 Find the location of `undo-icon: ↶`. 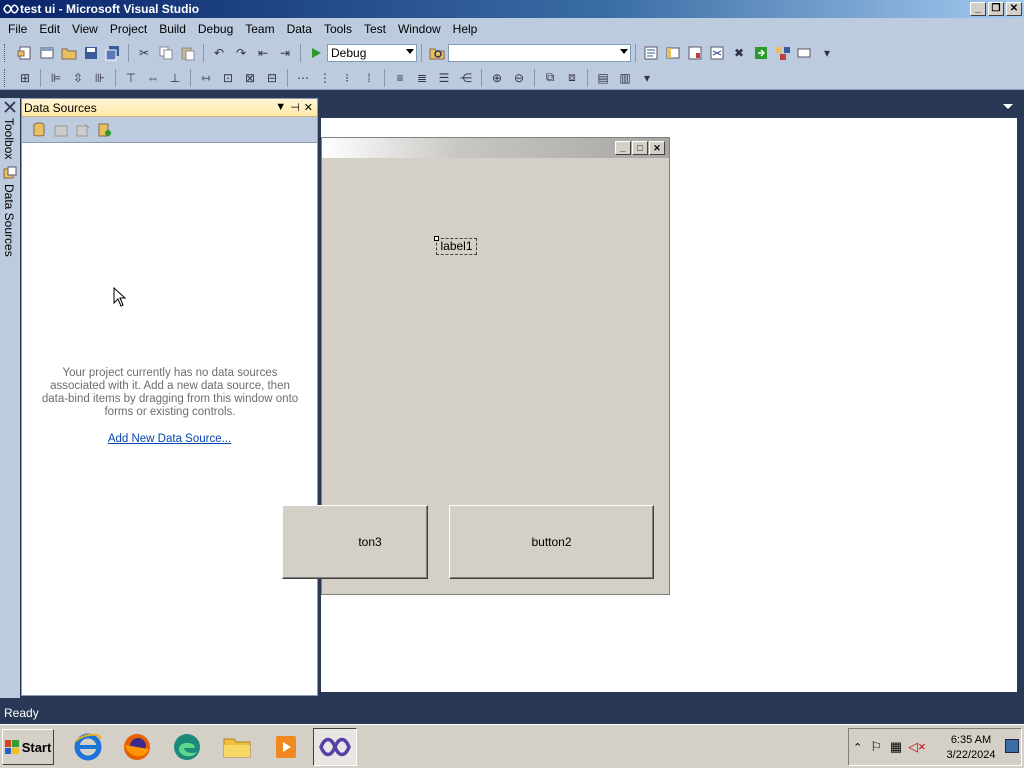

undo-icon: ↶ is located at coordinates (219, 53).